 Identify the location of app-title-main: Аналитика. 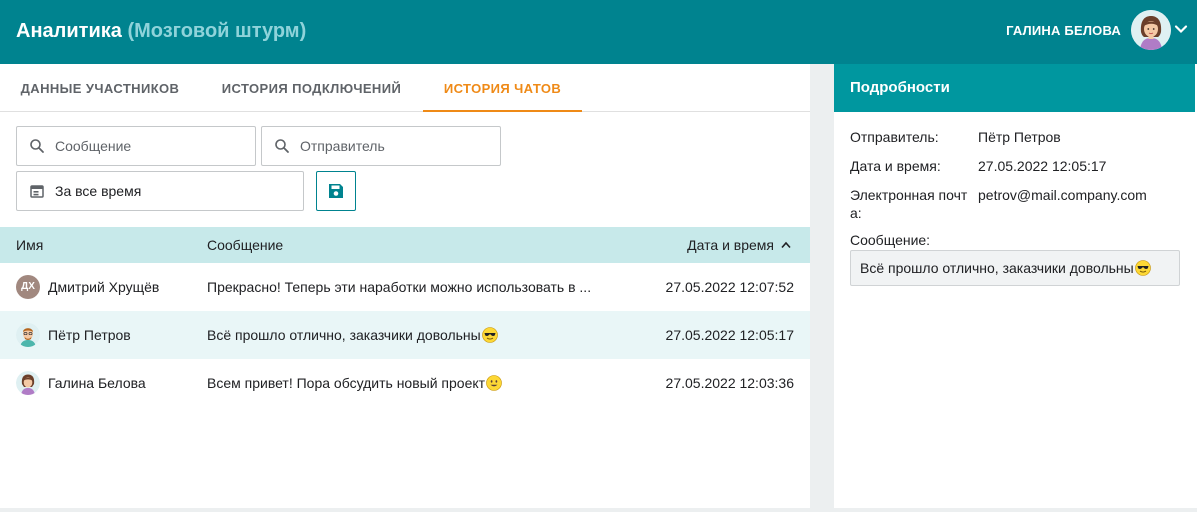
(69, 31).